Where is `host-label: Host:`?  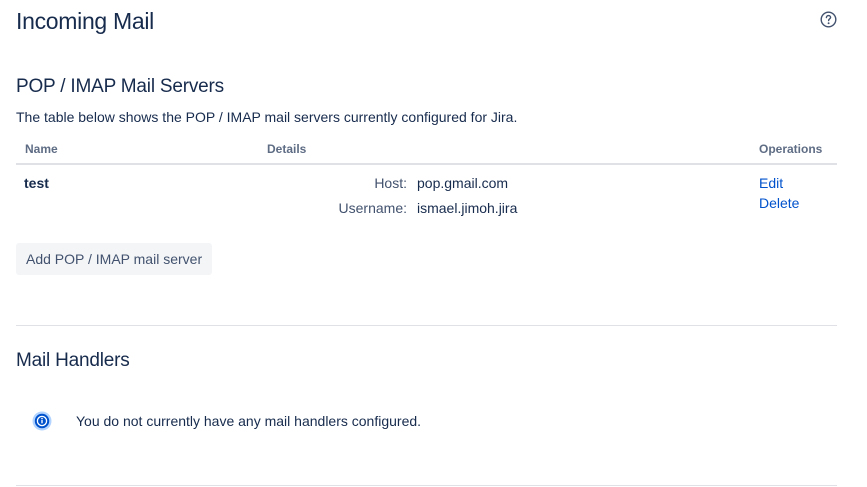
host-label: Host: is located at coordinates (390, 183).